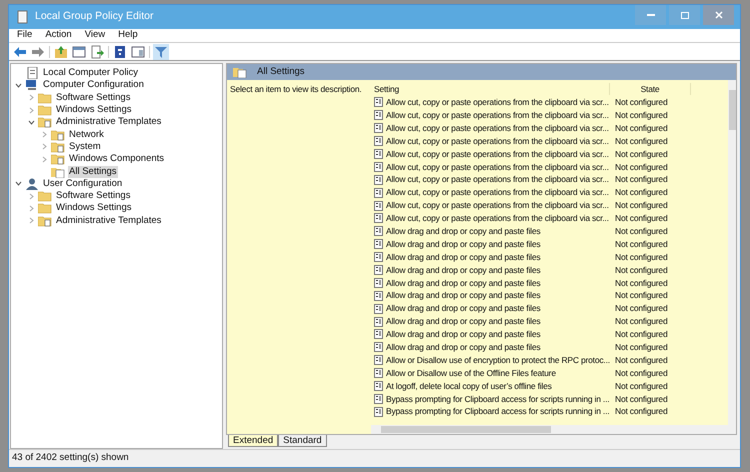  I want to click on menu-item: Action, so click(58, 35).